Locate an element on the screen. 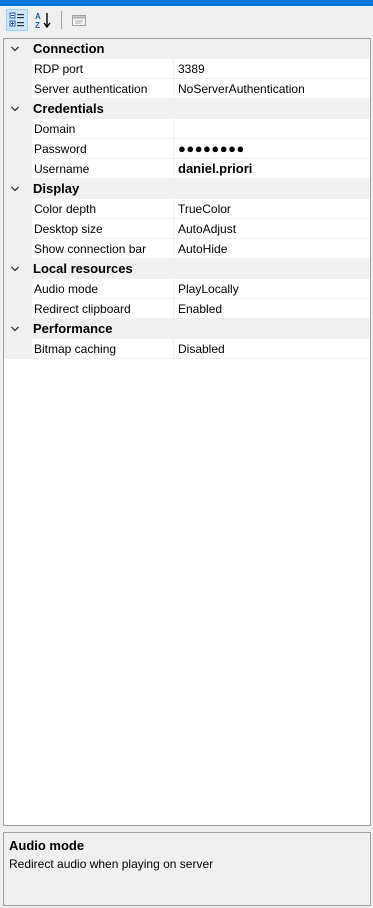  categorized-icon is located at coordinates (16, 19).